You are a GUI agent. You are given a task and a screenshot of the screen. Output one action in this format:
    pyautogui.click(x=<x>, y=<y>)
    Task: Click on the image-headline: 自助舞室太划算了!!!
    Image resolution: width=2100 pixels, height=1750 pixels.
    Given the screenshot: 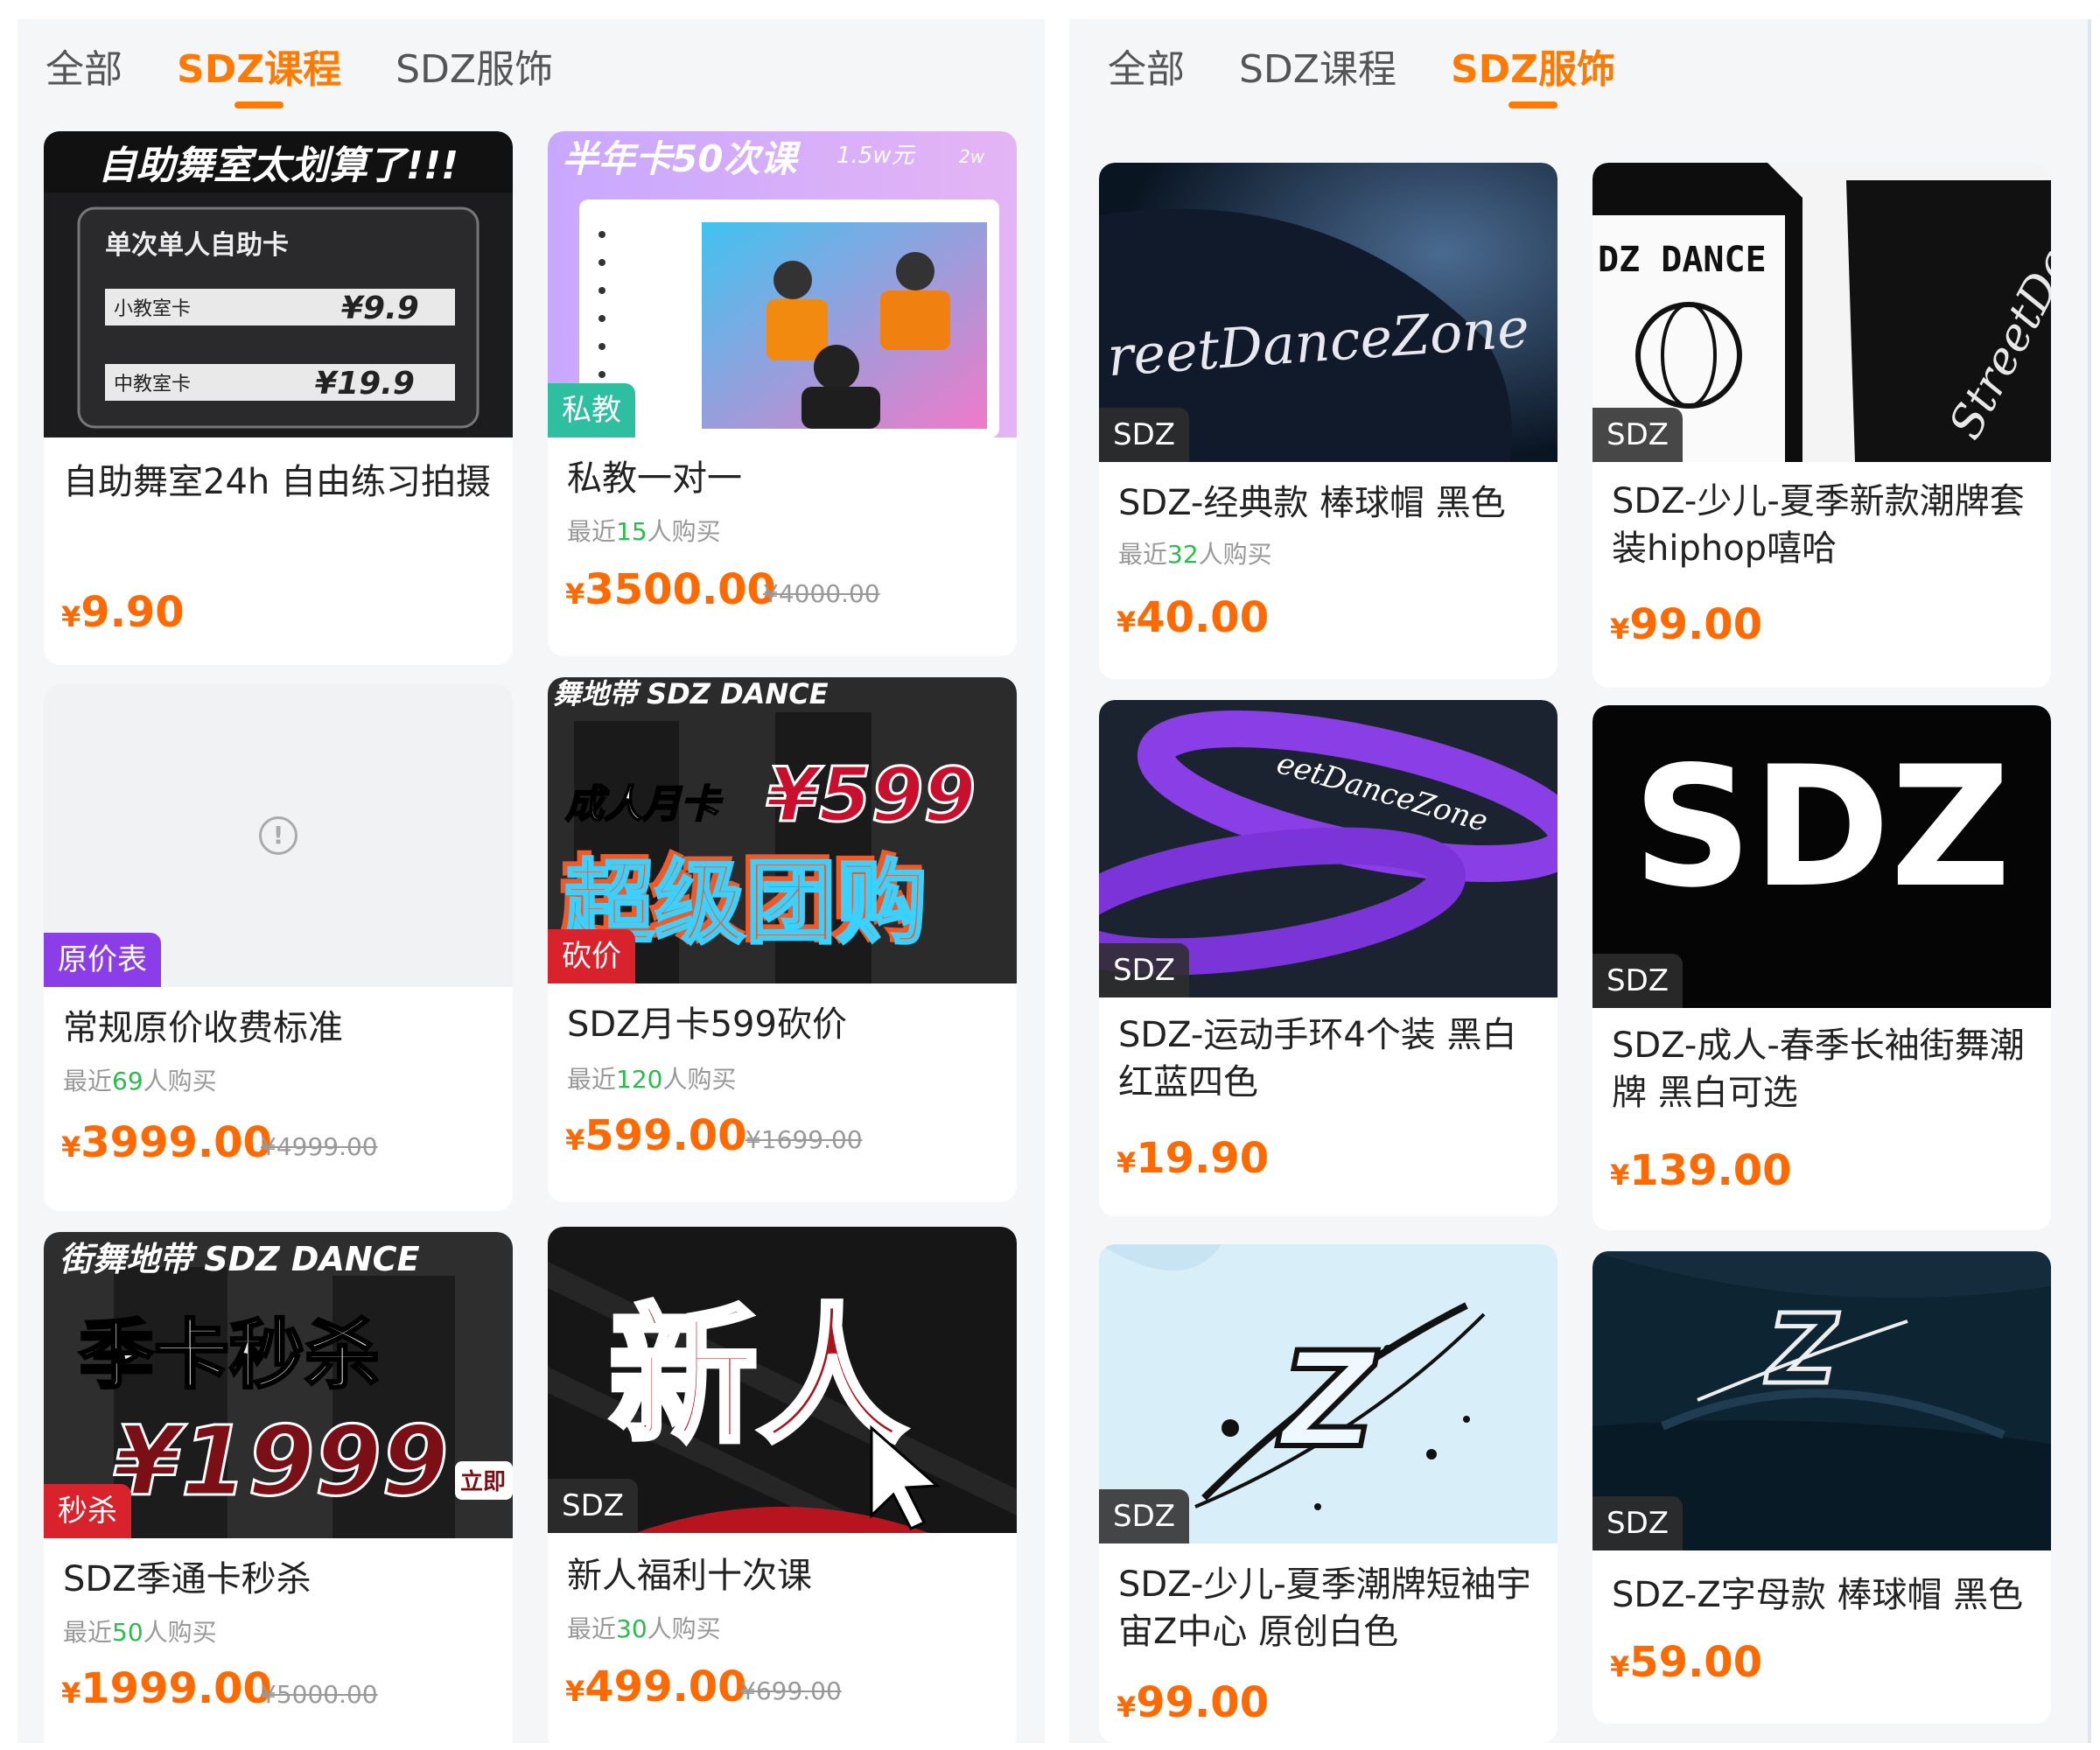 What is the action you would take?
    pyautogui.click(x=278, y=166)
    